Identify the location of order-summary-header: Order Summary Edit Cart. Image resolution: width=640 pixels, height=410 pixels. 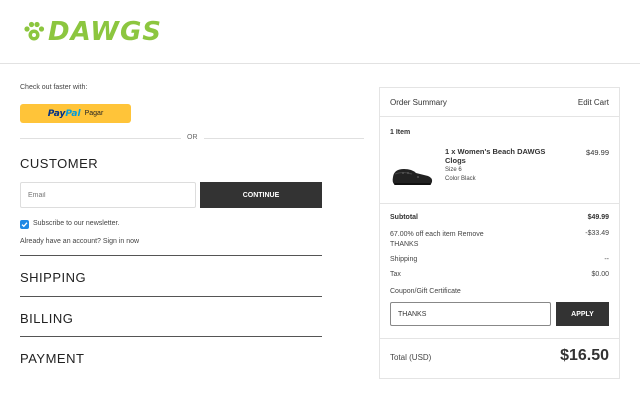
(499, 102).